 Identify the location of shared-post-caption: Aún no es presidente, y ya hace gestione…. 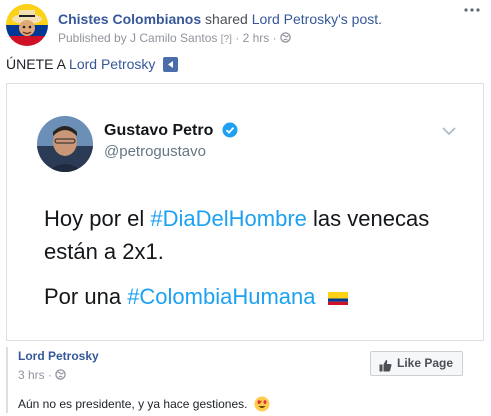
(144, 404).